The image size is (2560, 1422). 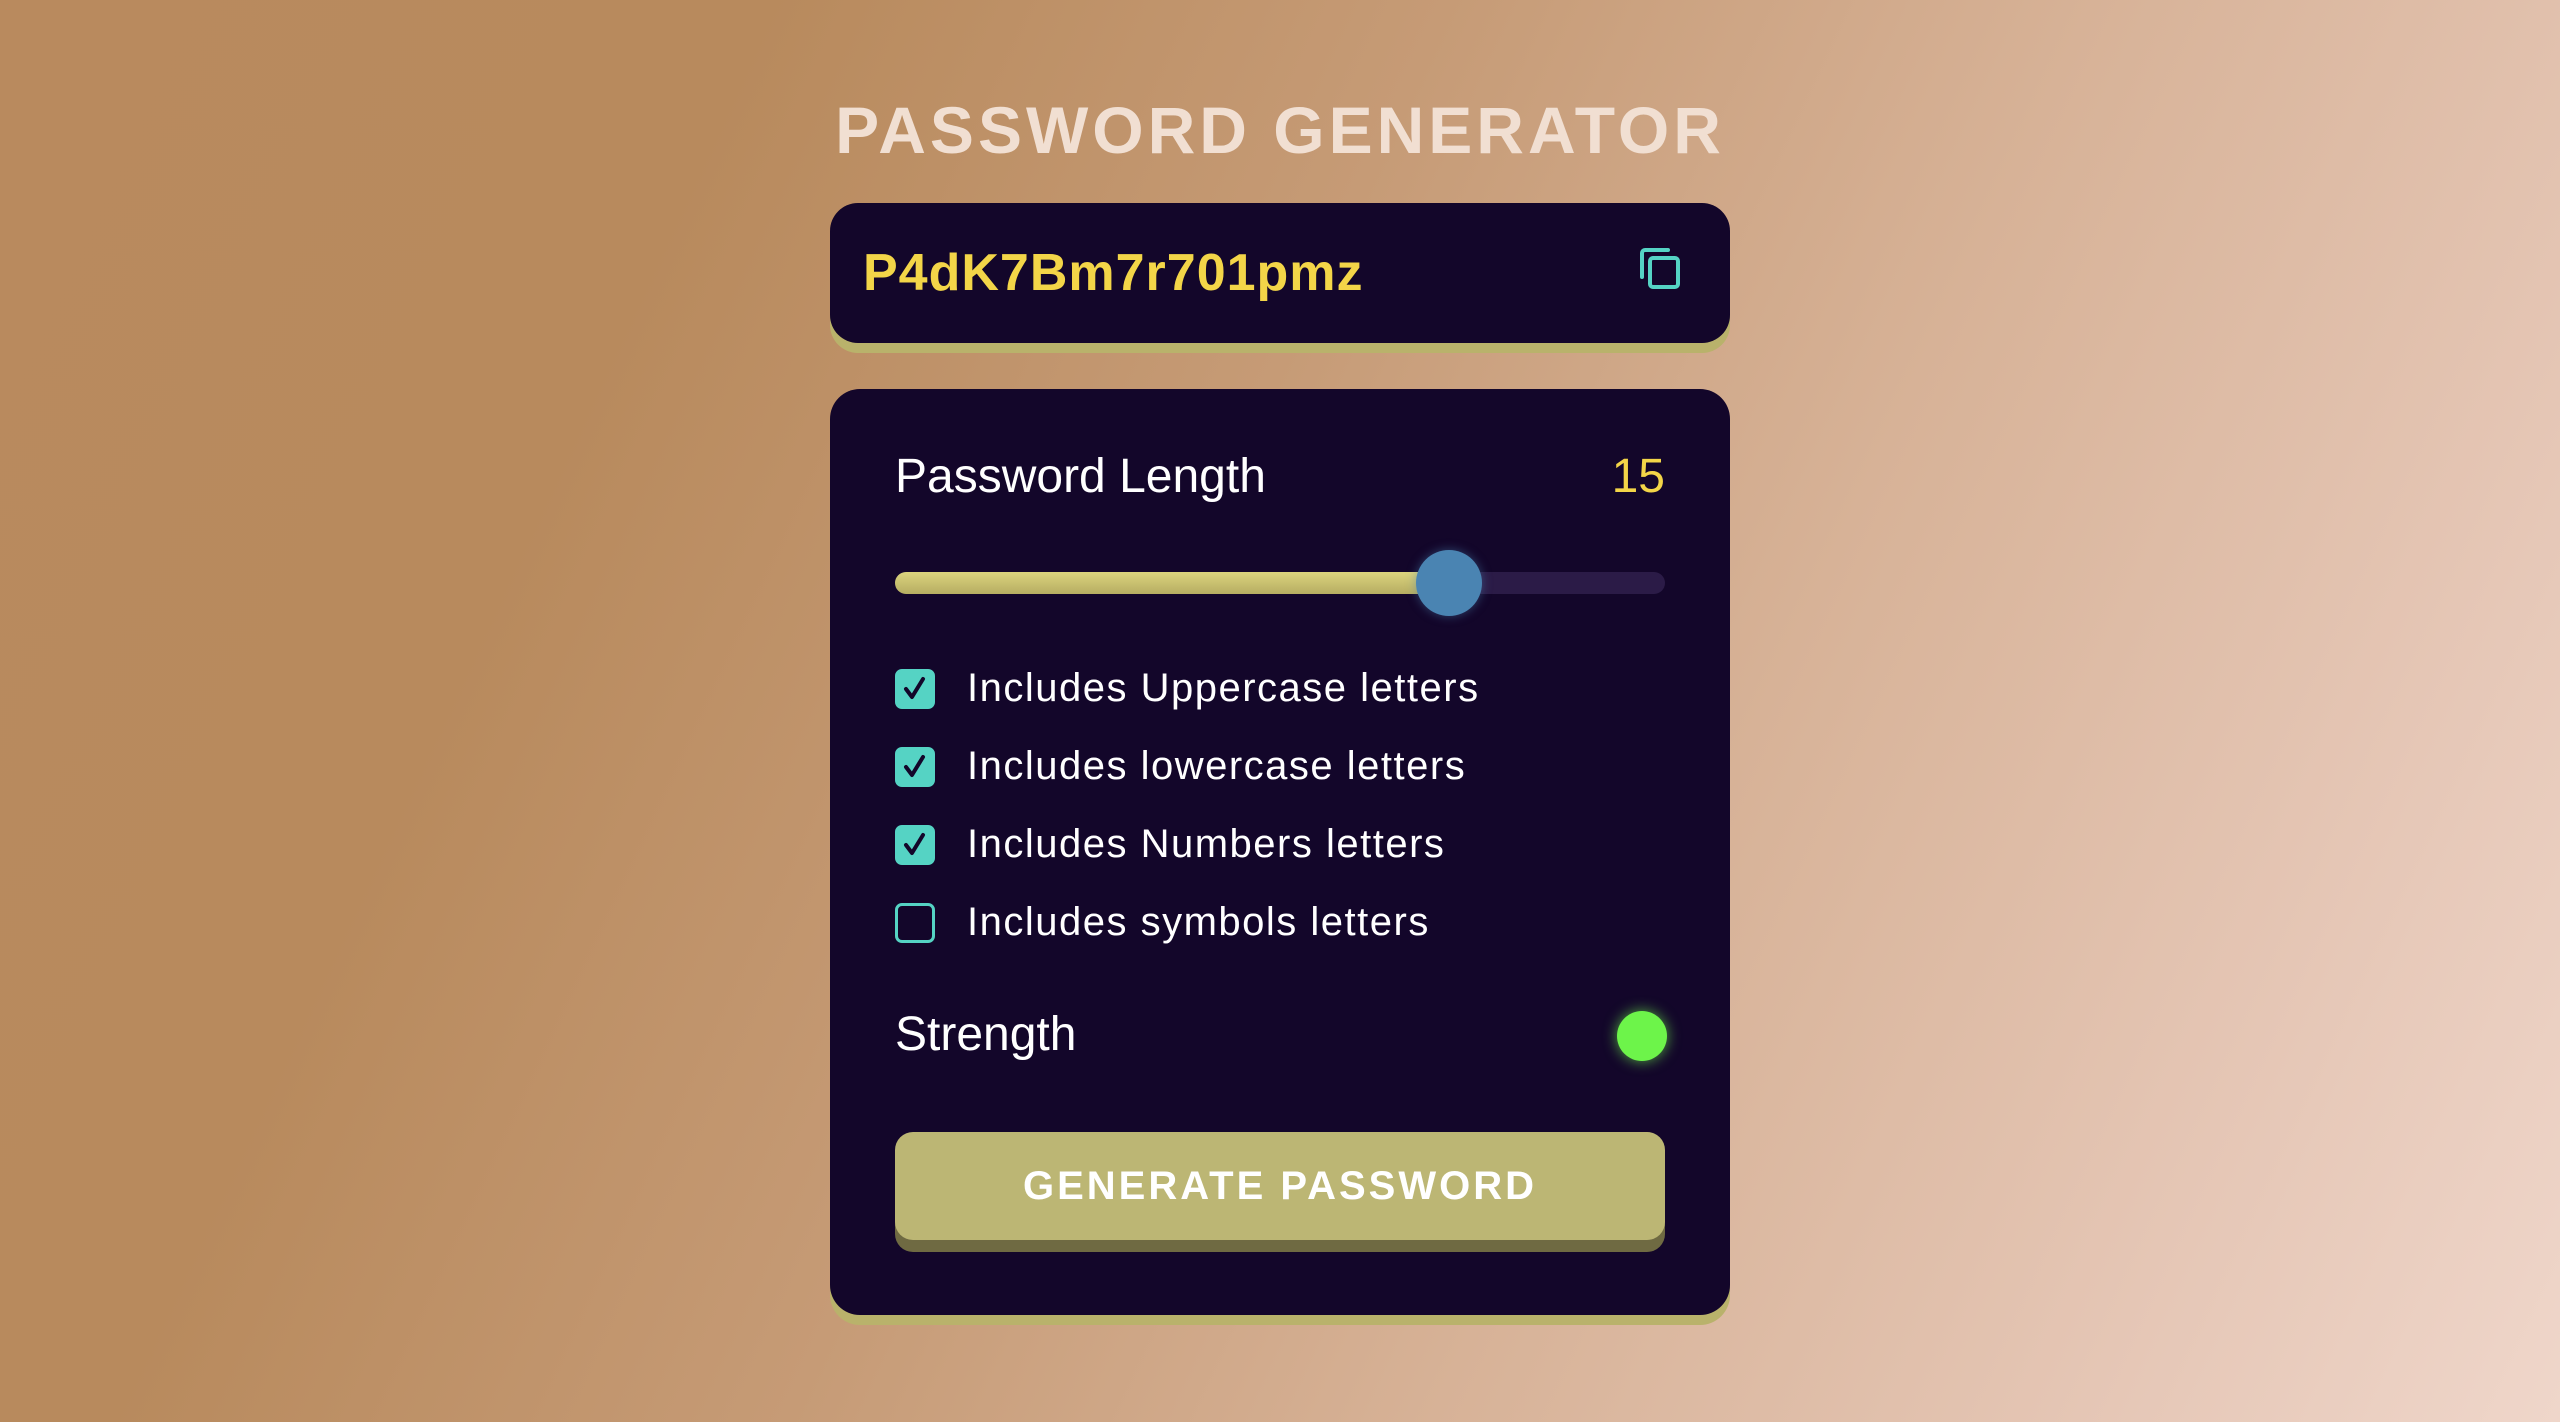 I want to click on option-uppercase: Includes Uppercase letters, so click(x=1280, y=696).